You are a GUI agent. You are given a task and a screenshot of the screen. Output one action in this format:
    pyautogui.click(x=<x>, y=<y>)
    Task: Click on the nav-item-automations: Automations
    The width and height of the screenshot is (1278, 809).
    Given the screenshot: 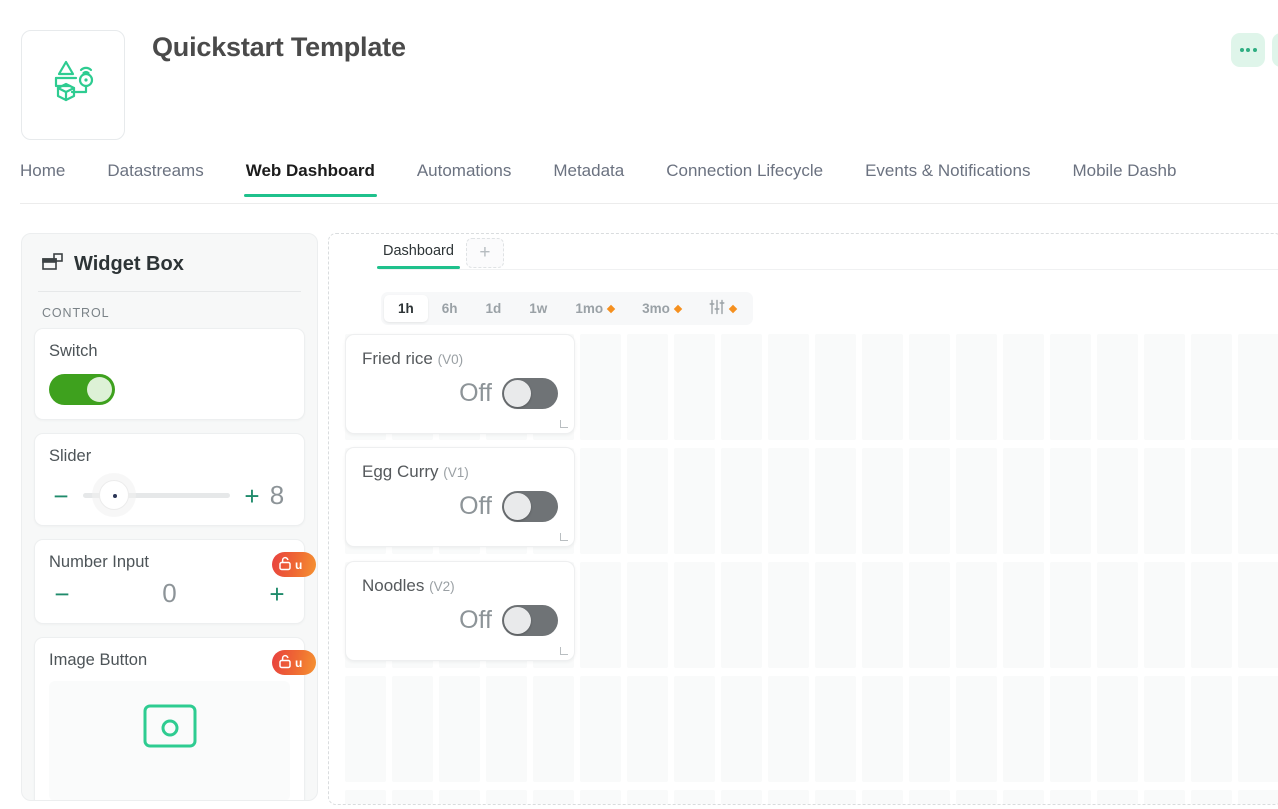 What is the action you would take?
    pyautogui.click(x=464, y=176)
    